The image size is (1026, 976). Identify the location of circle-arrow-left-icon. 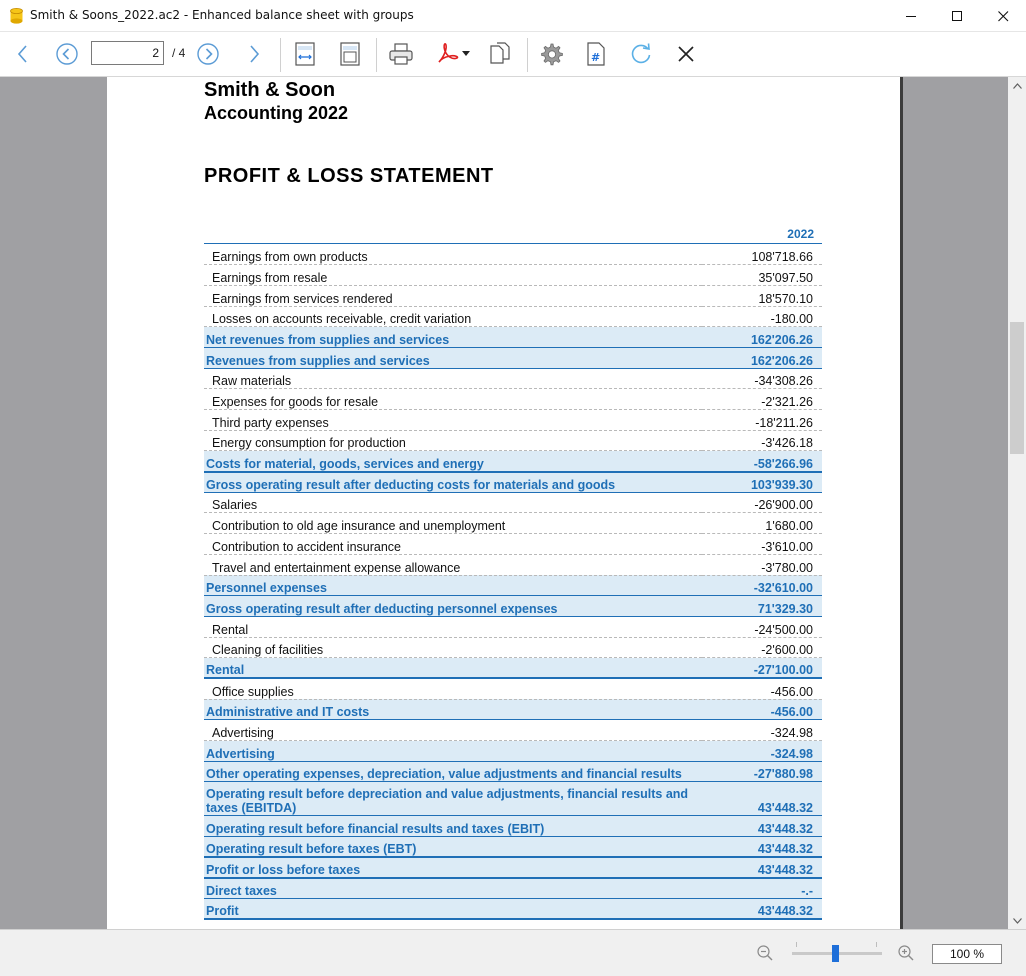
(67, 54).